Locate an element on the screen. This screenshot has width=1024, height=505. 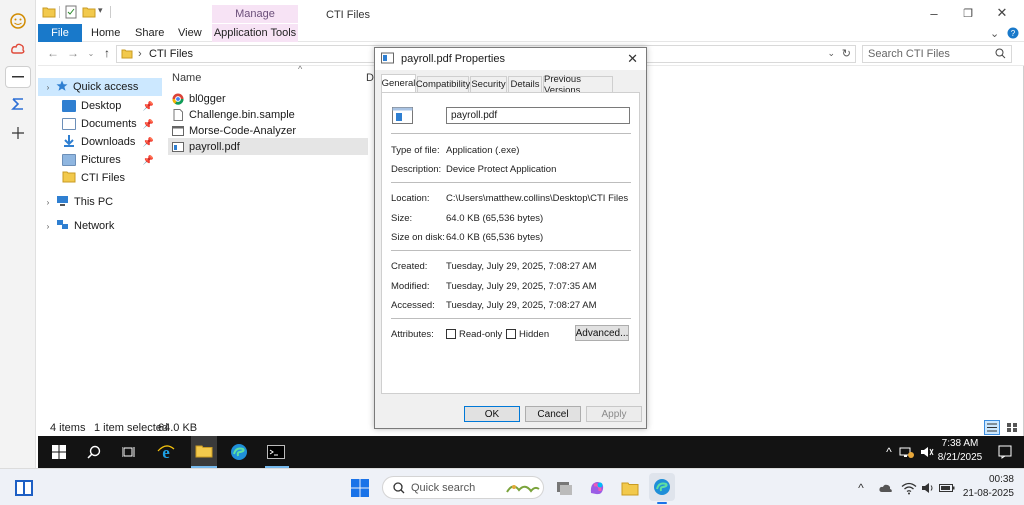
file-name: payroll.pdf is located at coordinates (214, 146).